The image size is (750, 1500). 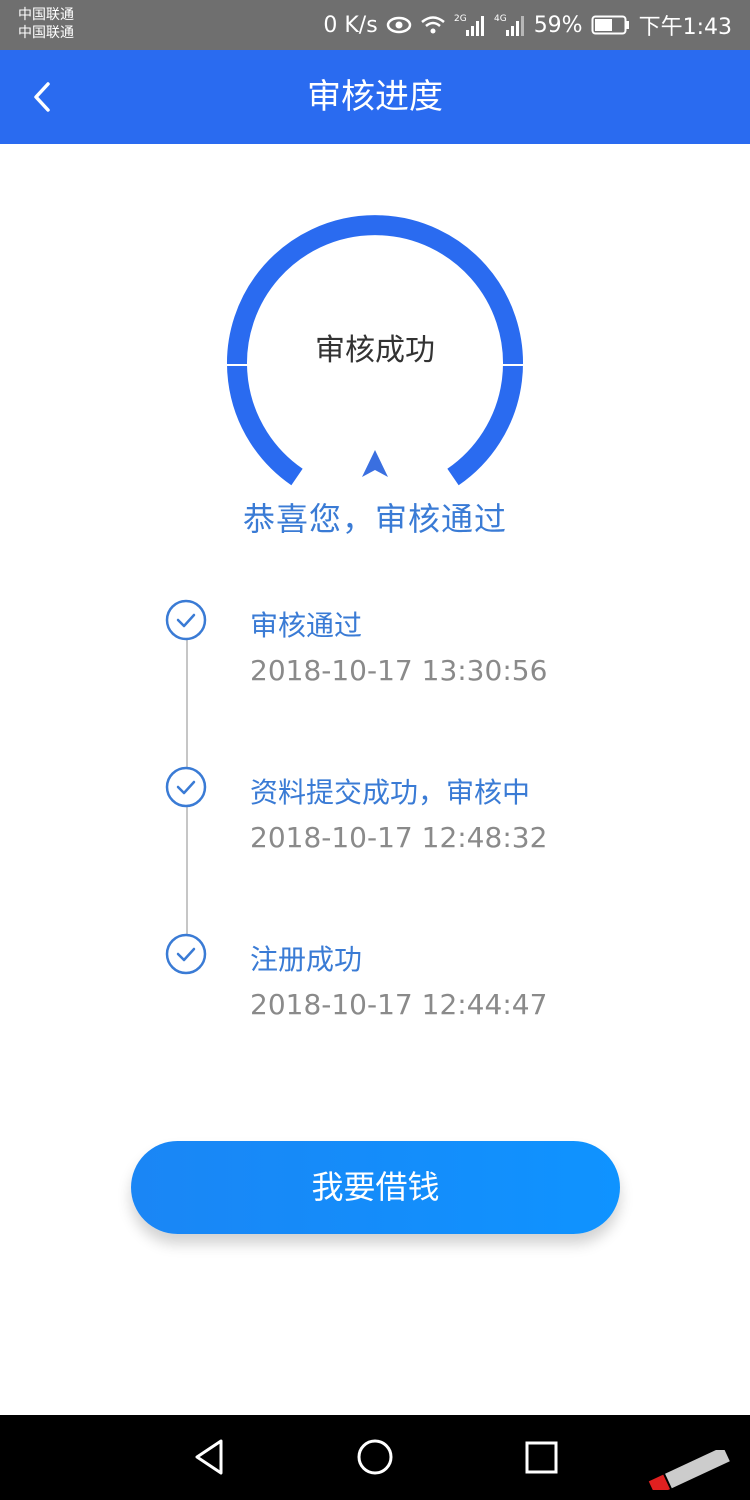 I want to click on recents-square-icon, so click(x=541, y=1457).